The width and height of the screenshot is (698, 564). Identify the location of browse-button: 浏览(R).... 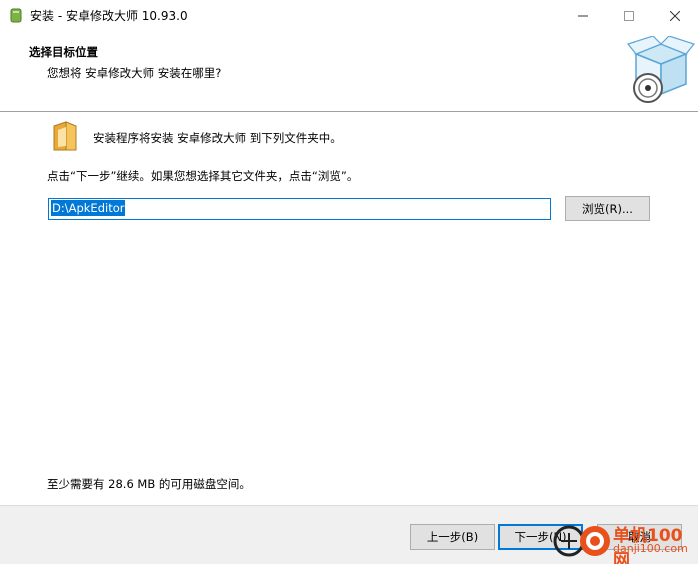
(607, 208).